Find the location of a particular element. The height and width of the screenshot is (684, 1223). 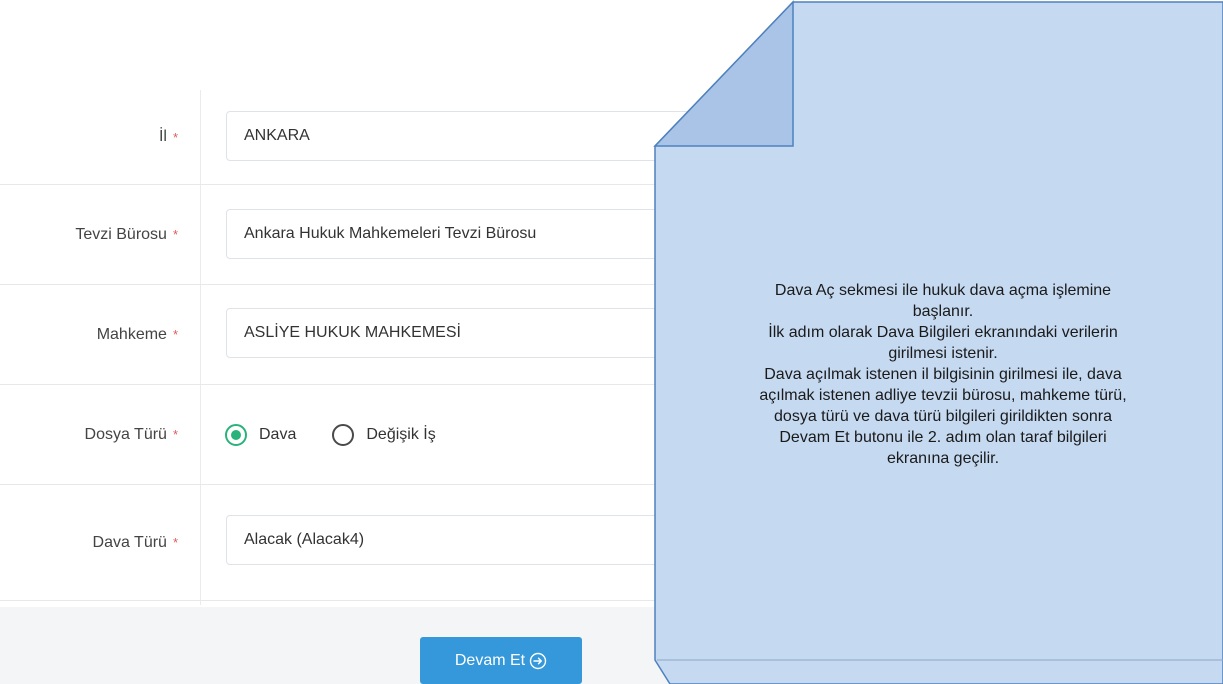

tevzi-burosu-select: Ankara Hukuk Mahkemeleri Tevzi Bürosu is located at coordinates (526, 234).